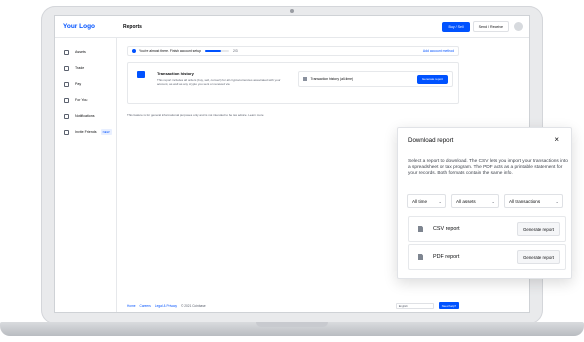 This screenshot has width=584, height=342. What do you see at coordinates (518, 26) in the screenshot?
I see `avatar` at bounding box center [518, 26].